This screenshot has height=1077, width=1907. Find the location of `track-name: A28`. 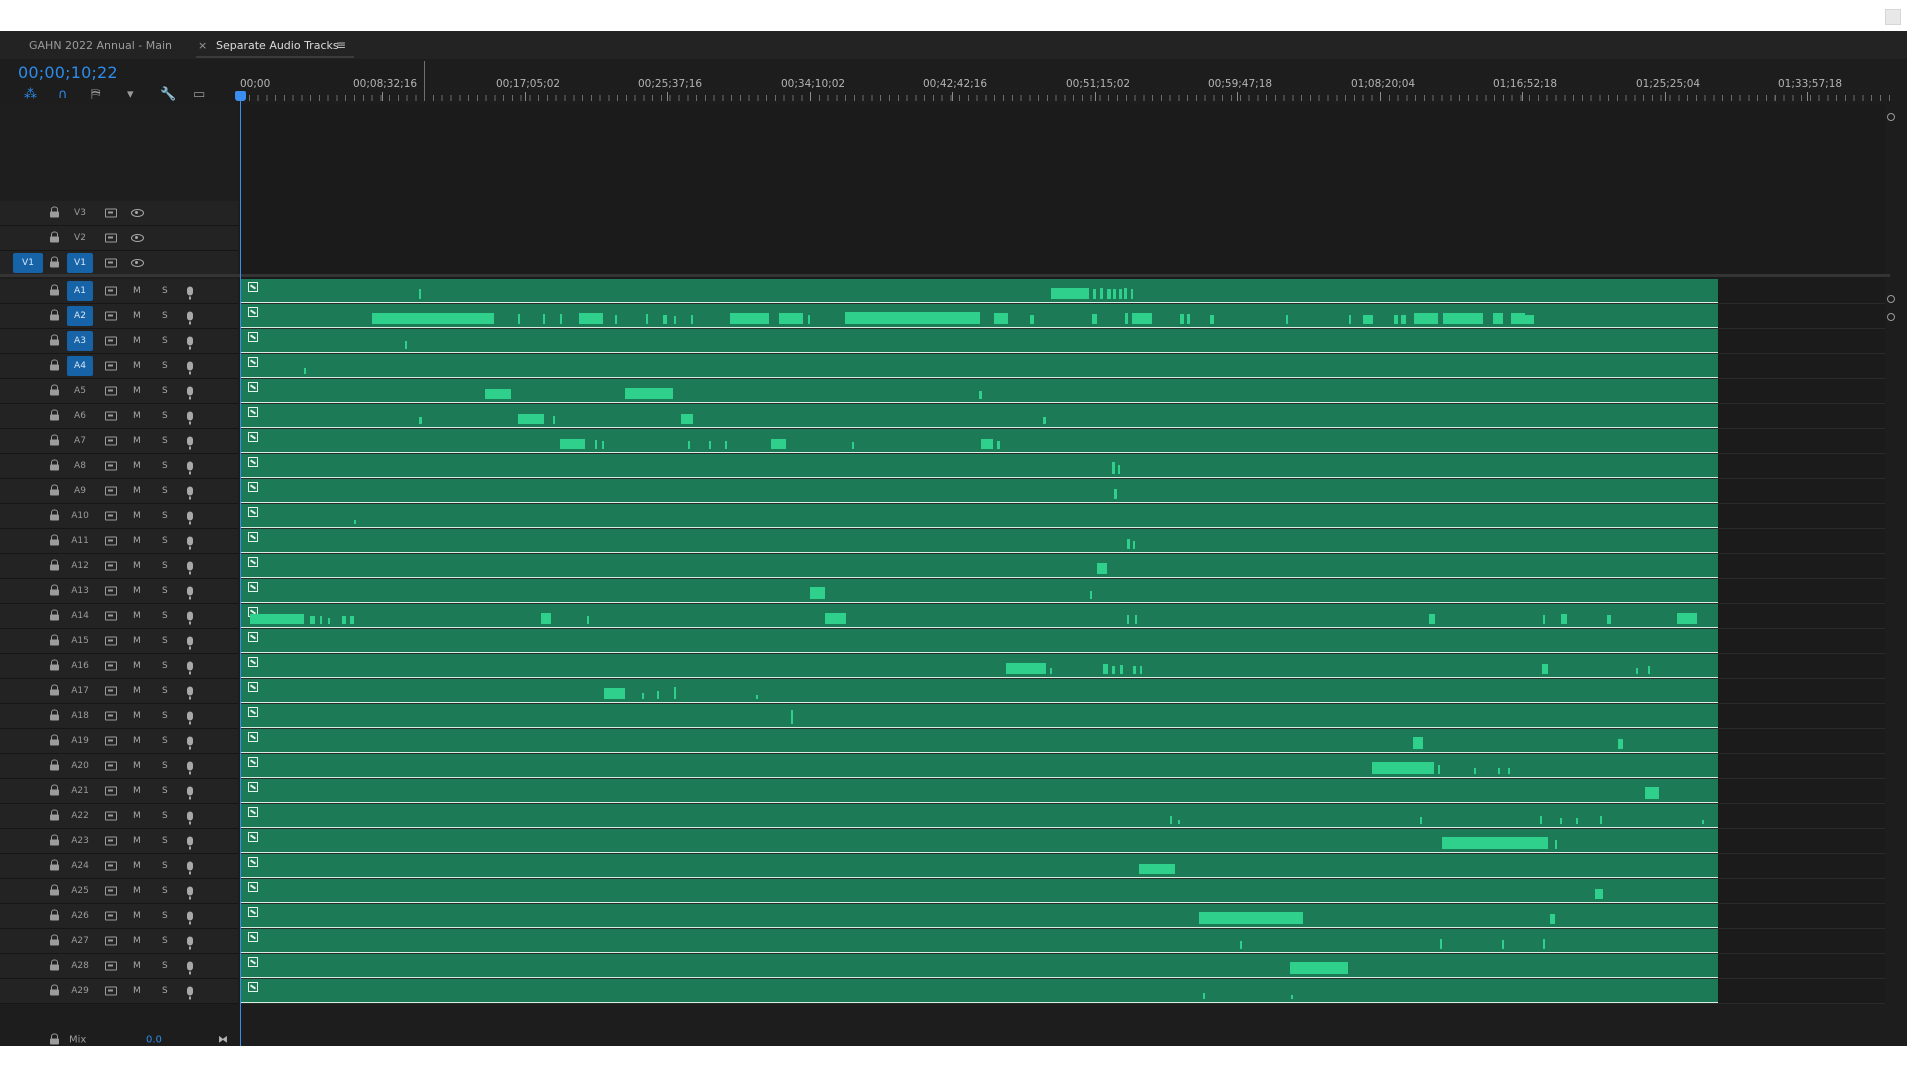

track-name: A28 is located at coordinates (80, 966).